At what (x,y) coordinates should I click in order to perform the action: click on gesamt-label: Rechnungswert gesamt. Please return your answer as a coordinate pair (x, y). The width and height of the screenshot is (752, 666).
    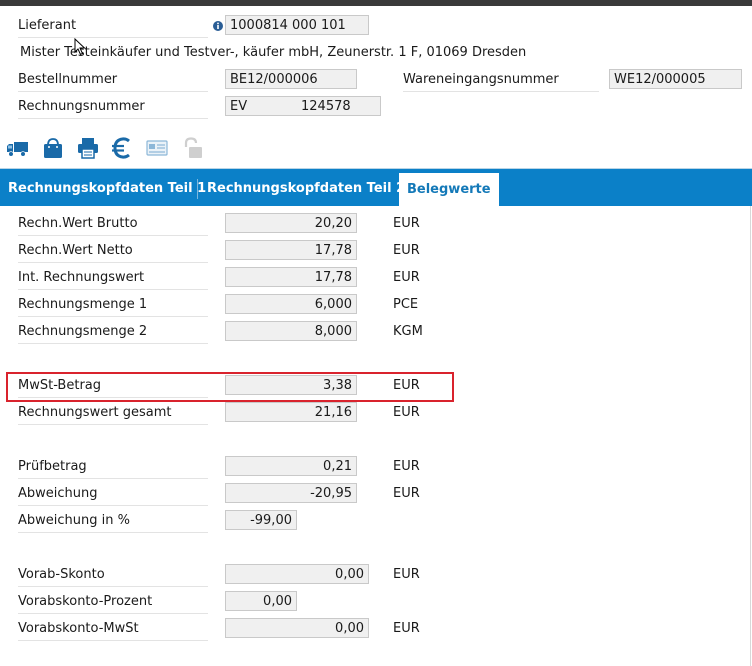
    Looking at the image, I should click on (113, 413).